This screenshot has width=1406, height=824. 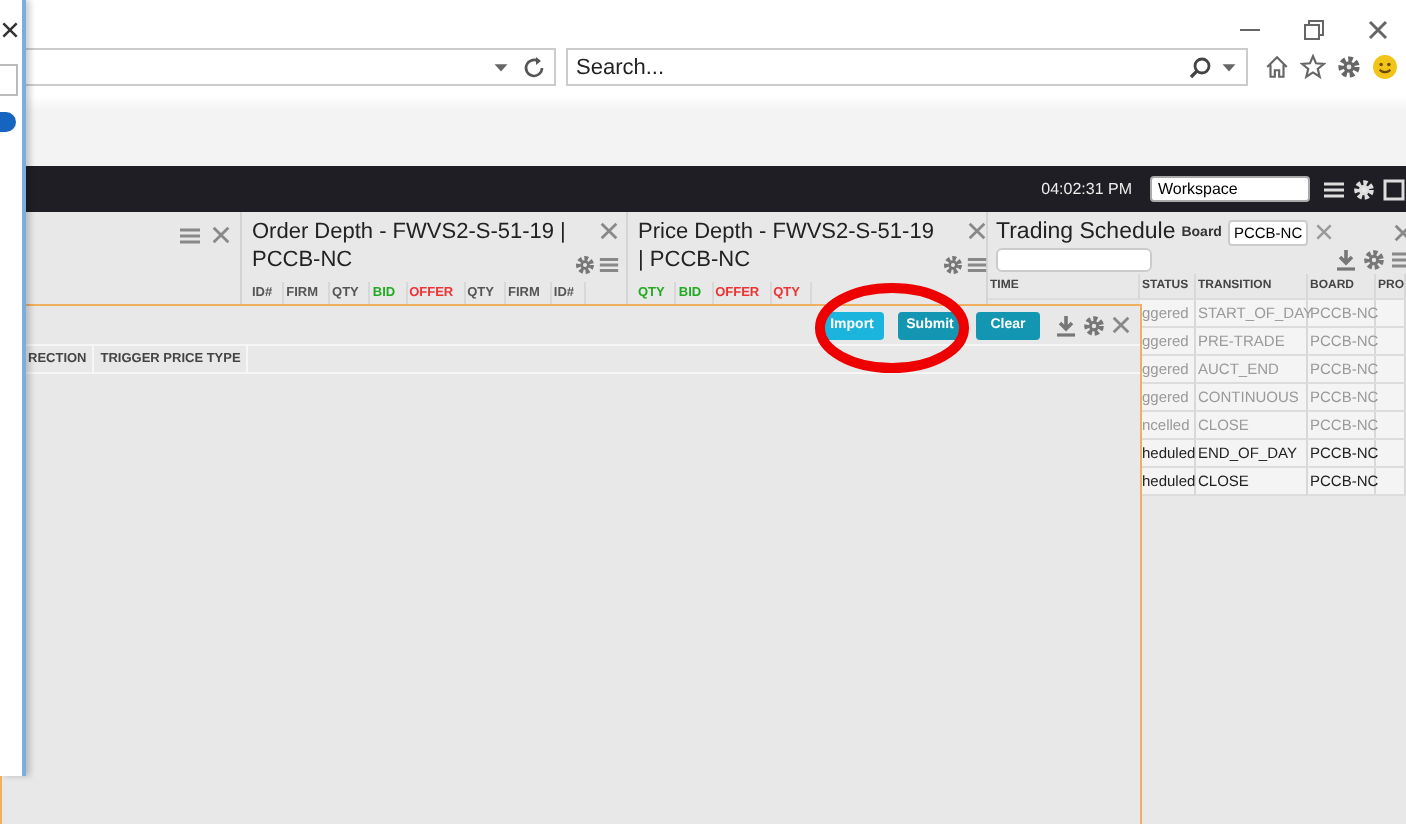 I want to click on search-icon, so click(x=1200, y=67).